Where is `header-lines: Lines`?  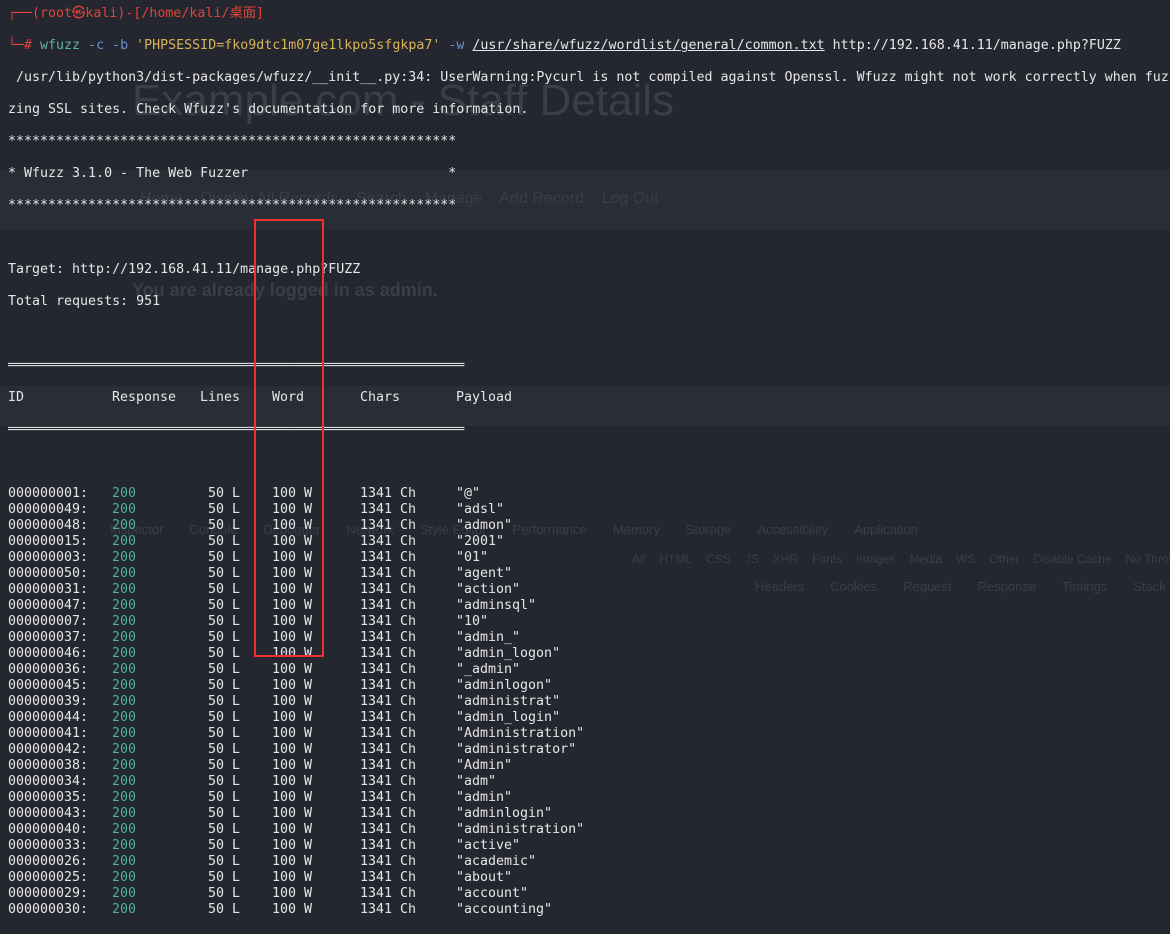 header-lines: Lines is located at coordinates (220, 397).